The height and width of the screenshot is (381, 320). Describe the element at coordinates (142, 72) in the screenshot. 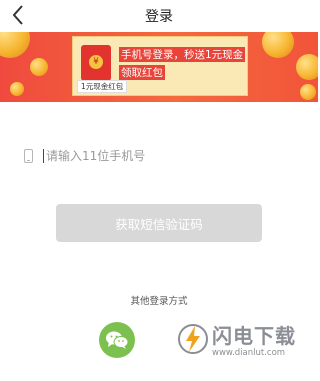

I see `promo-subtext: 领取红包` at that location.